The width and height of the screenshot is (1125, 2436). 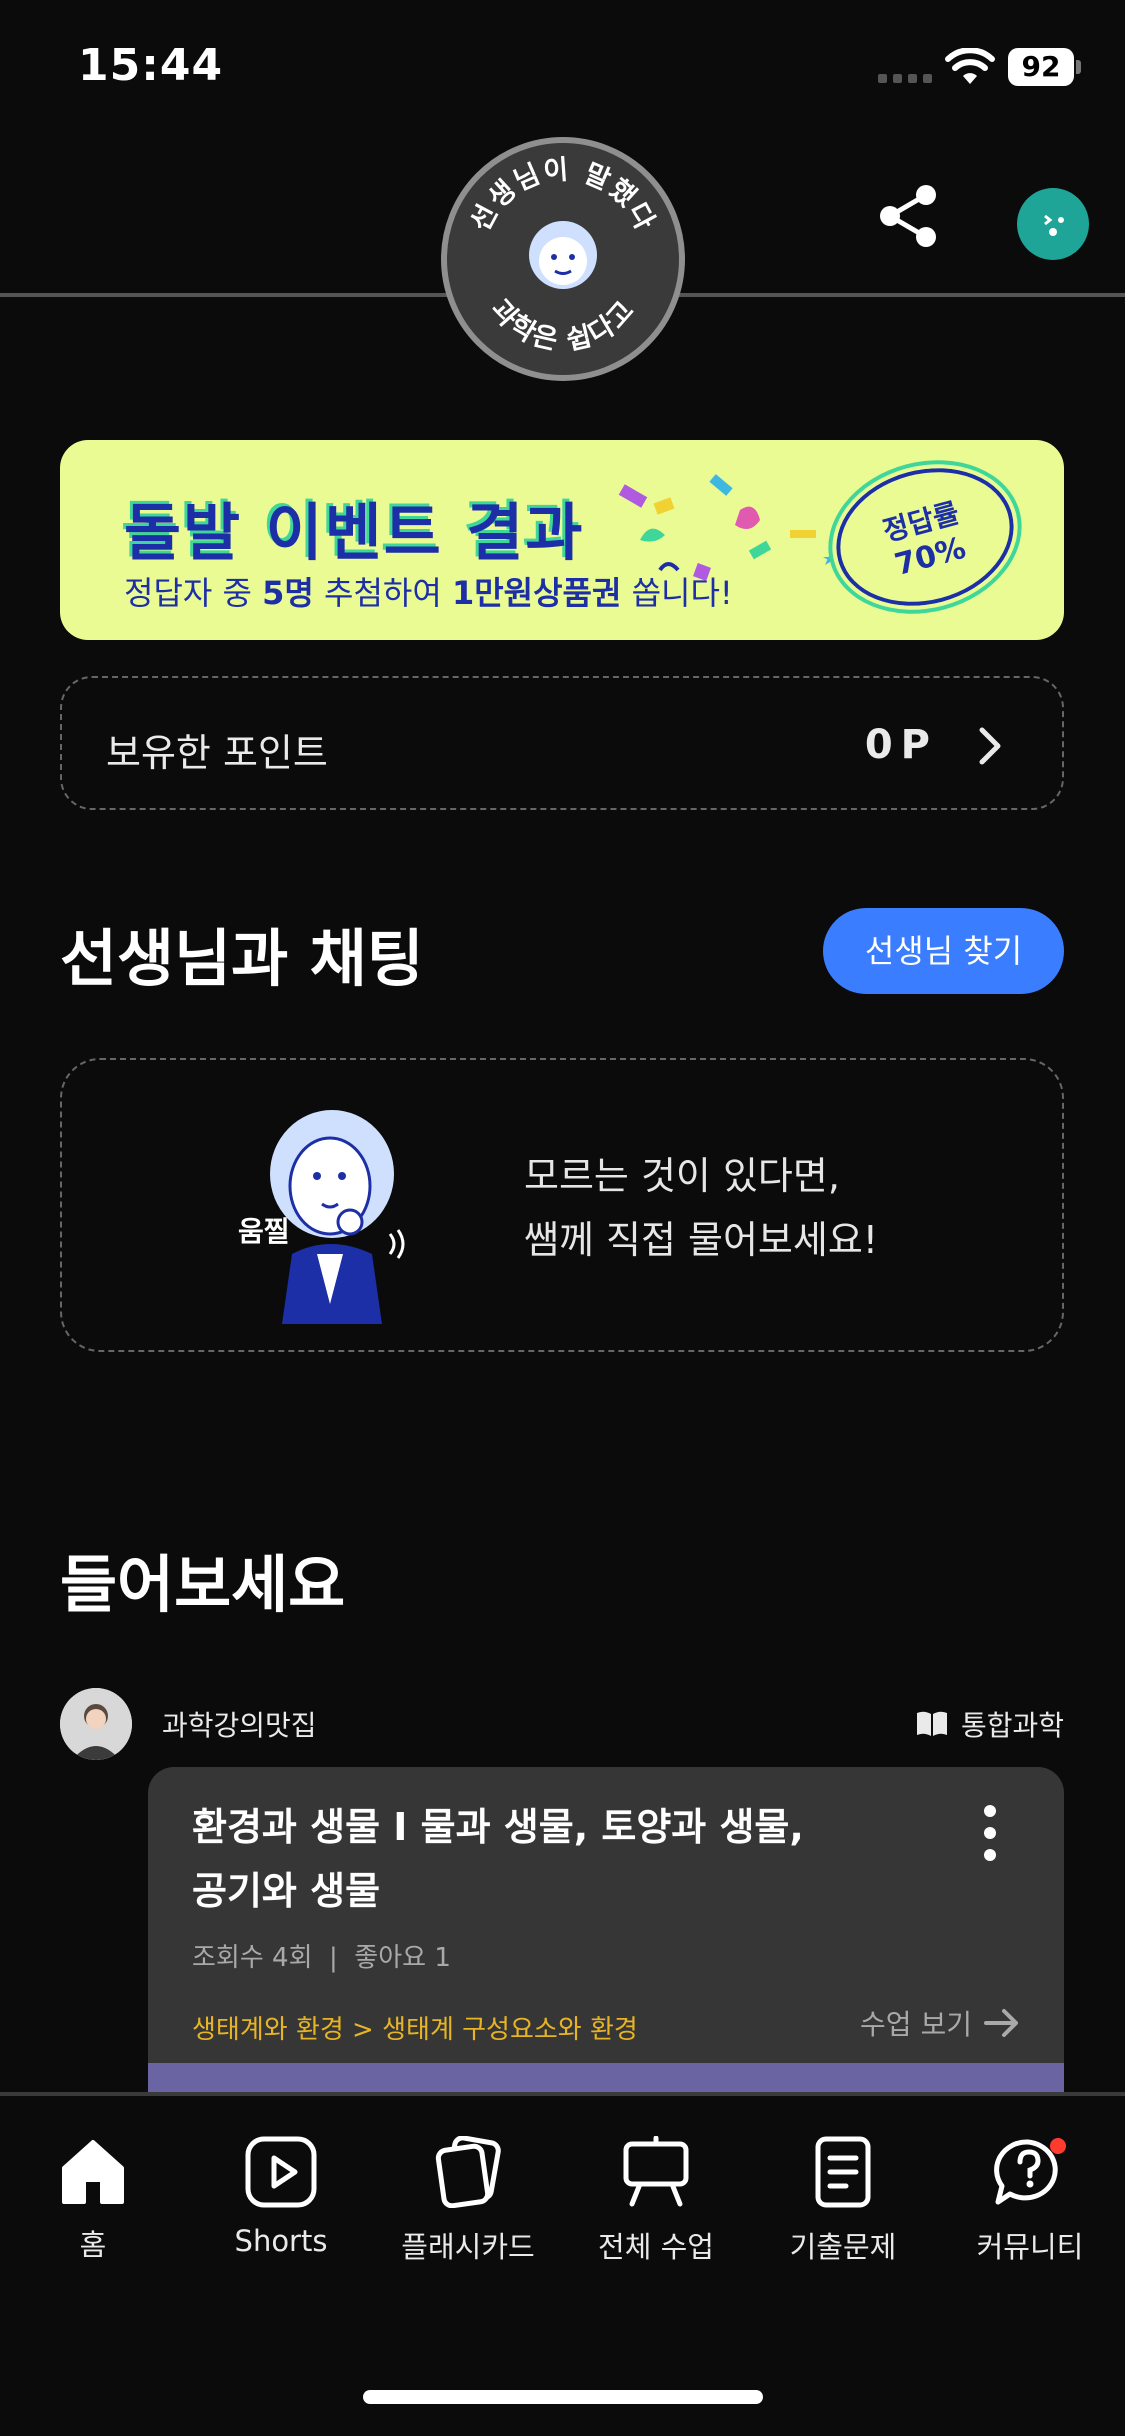 What do you see at coordinates (468, 2247) in the screenshot?
I see `nav-label-flashcards: 플래시카드` at bounding box center [468, 2247].